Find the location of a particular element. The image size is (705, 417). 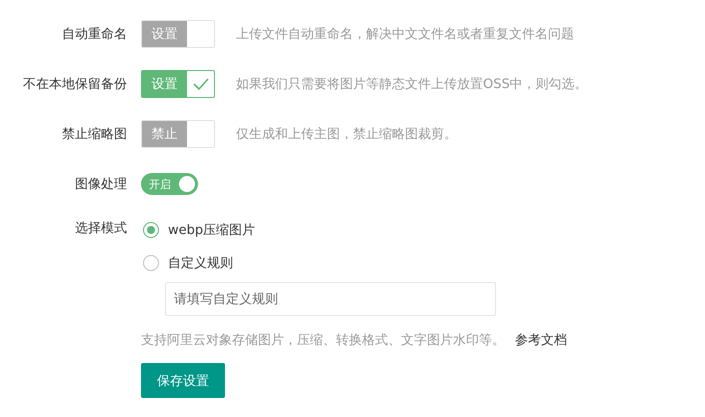

save-button: 保存设置 is located at coordinates (183, 380).